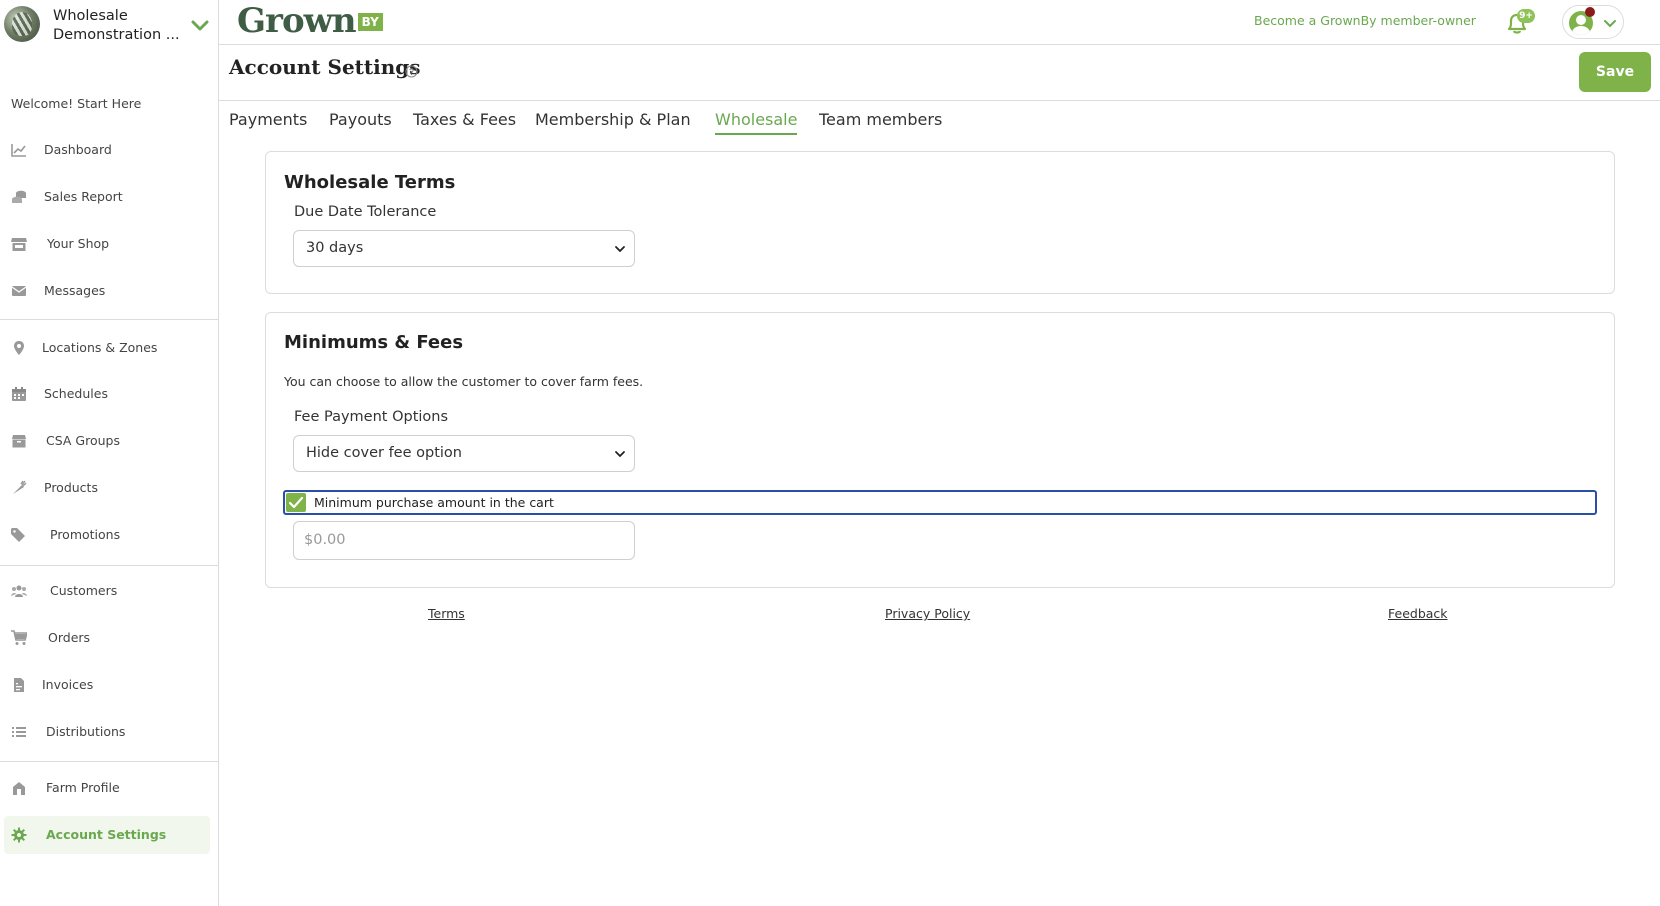  Describe the element at coordinates (18, 535) in the screenshot. I see `tags-icon` at that location.